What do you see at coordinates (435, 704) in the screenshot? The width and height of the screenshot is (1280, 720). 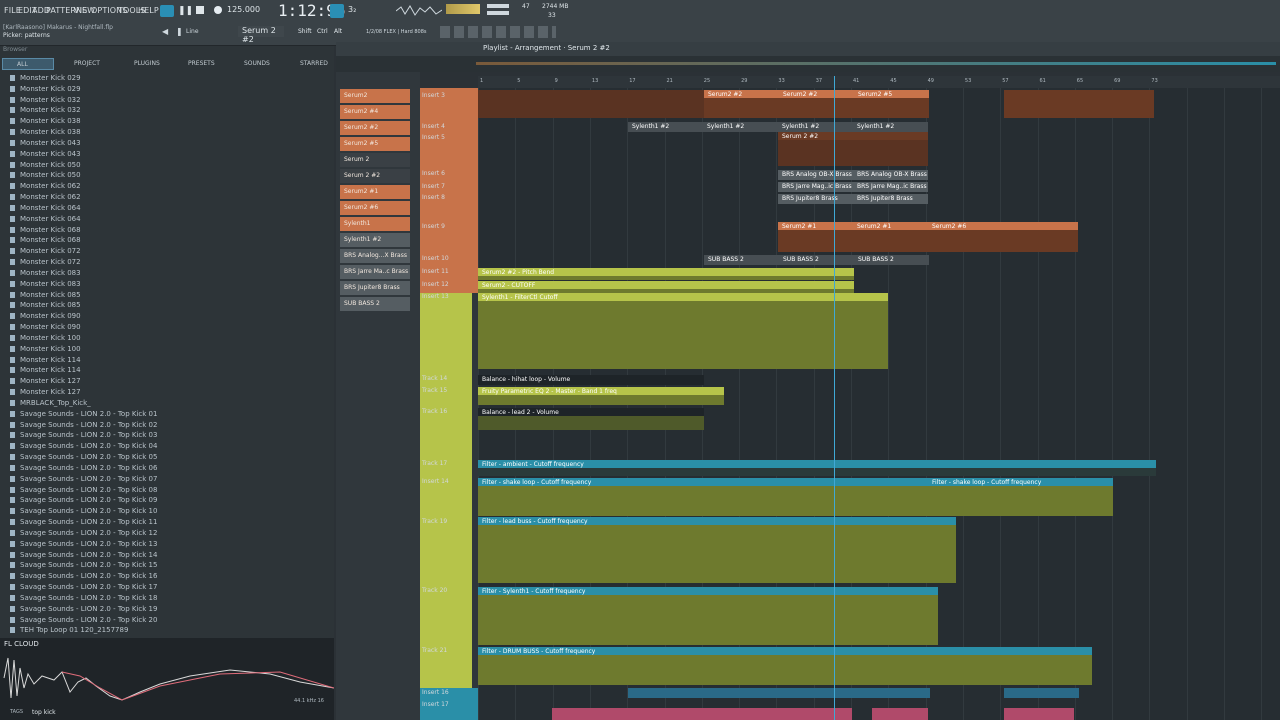 I see `track-label: Insert 17` at bounding box center [435, 704].